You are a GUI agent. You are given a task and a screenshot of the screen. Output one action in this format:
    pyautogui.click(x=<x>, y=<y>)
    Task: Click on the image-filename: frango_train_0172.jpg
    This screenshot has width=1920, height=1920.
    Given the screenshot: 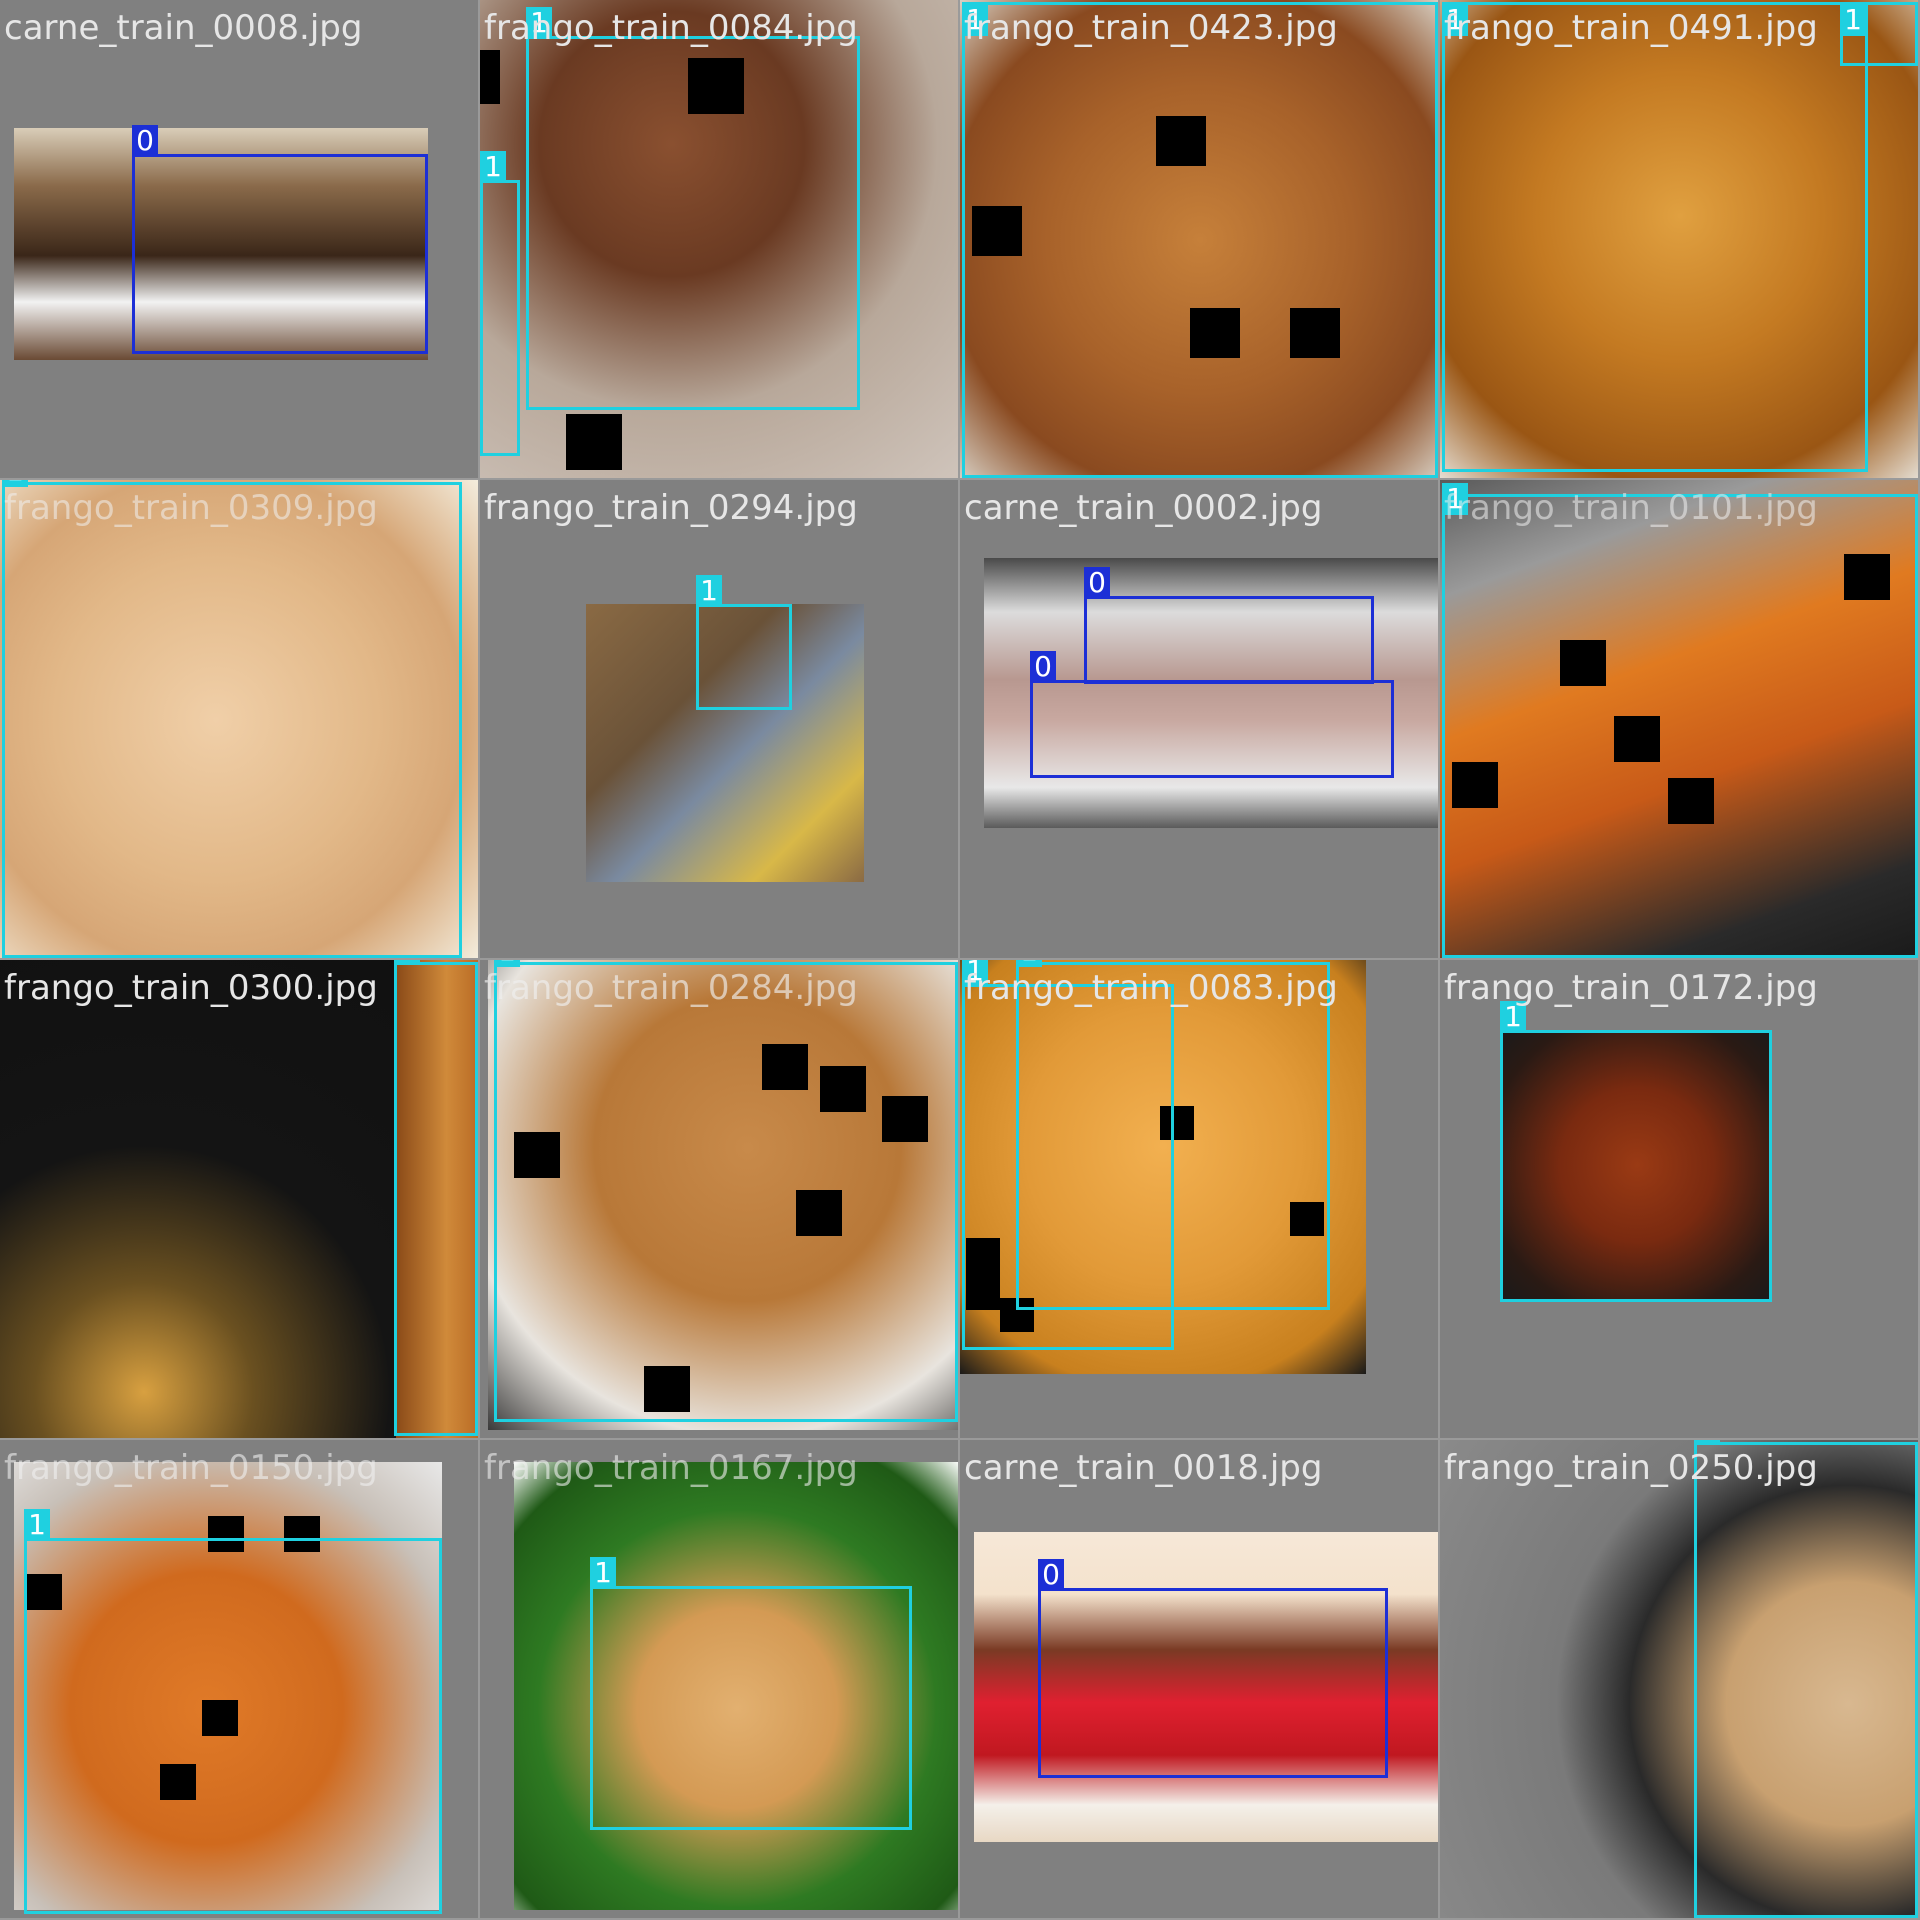 What is the action you would take?
    pyautogui.click(x=1631, y=988)
    